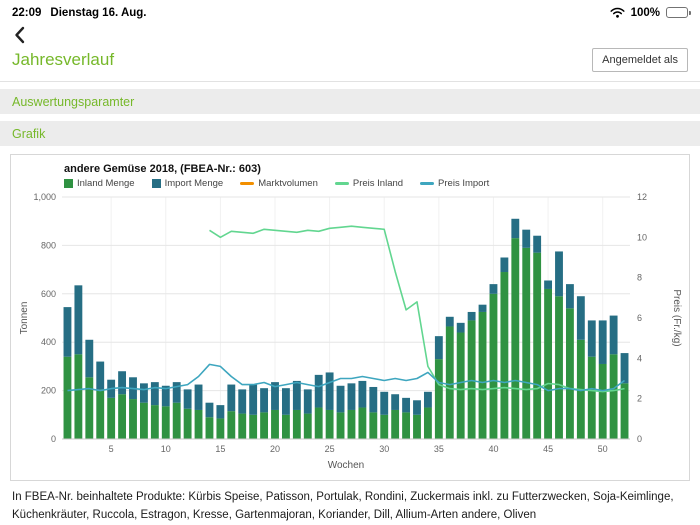 This screenshot has height=525, width=700. Describe the element at coordinates (162, 169) in the screenshot. I see `chart-title: andere Gemüse 2018, (FBEA-Nr.: 603)` at that location.